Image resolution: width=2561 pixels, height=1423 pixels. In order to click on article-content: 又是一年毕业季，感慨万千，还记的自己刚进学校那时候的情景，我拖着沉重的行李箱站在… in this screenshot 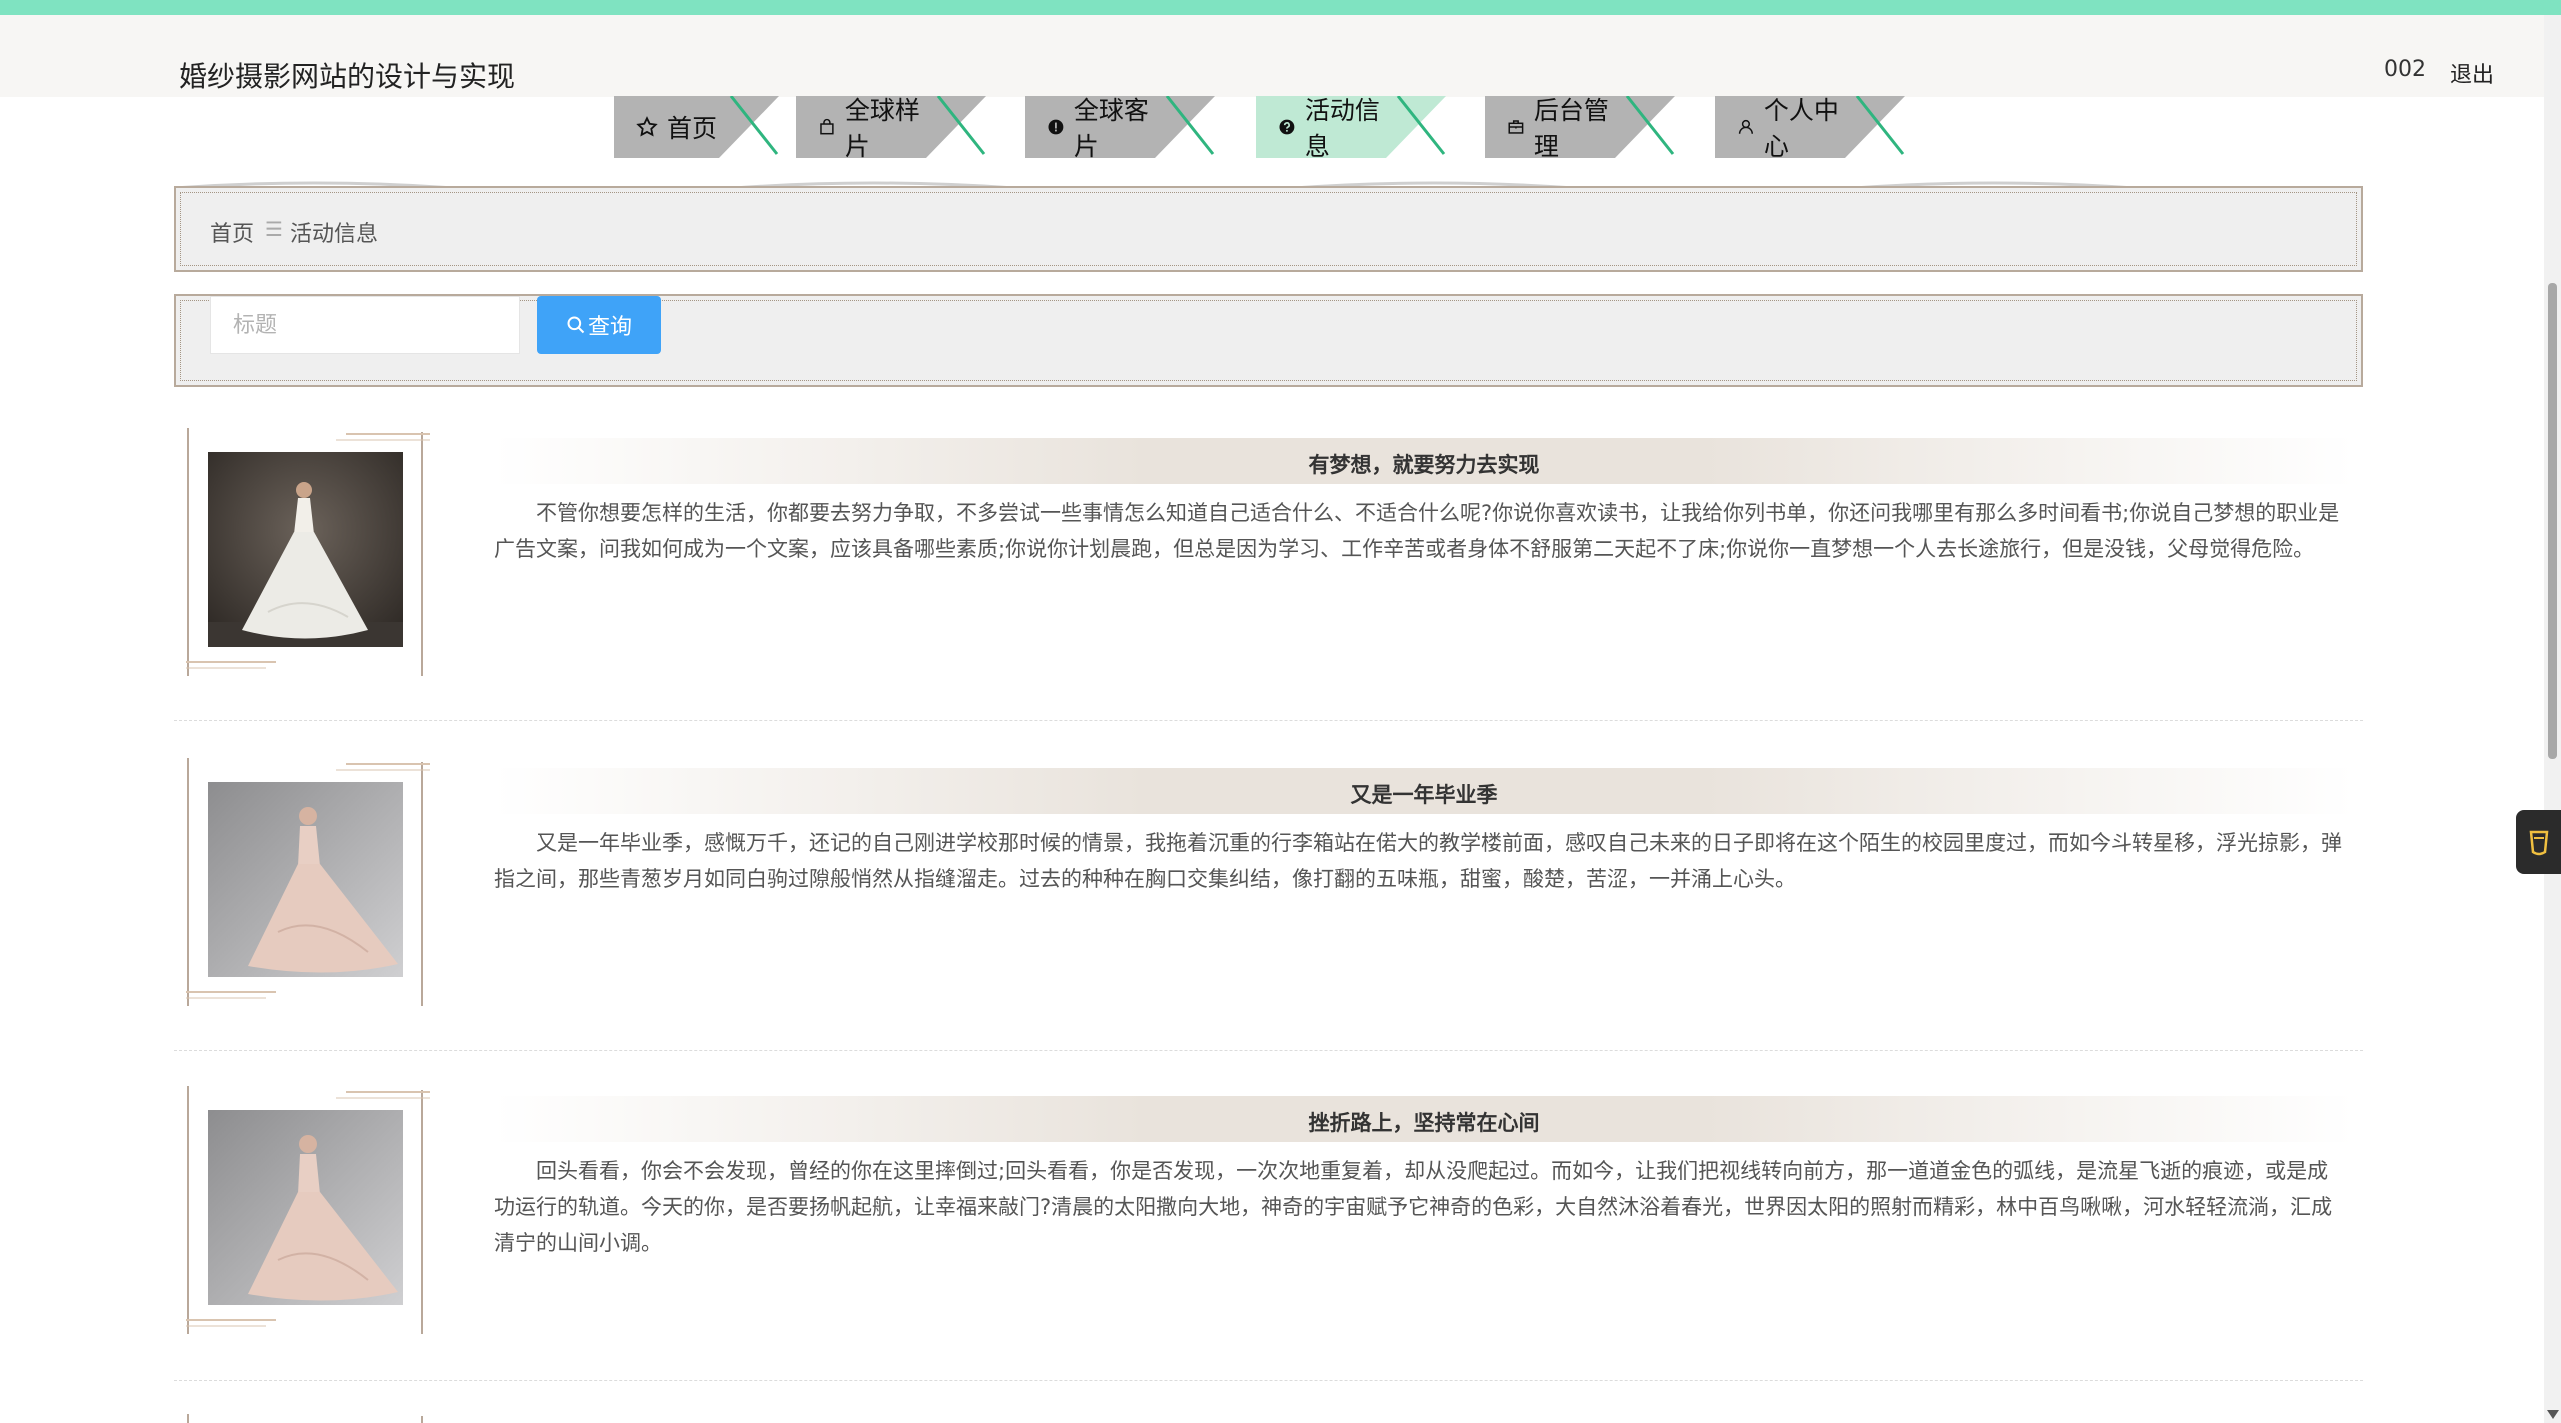, I will do `click(1418, 861)`.